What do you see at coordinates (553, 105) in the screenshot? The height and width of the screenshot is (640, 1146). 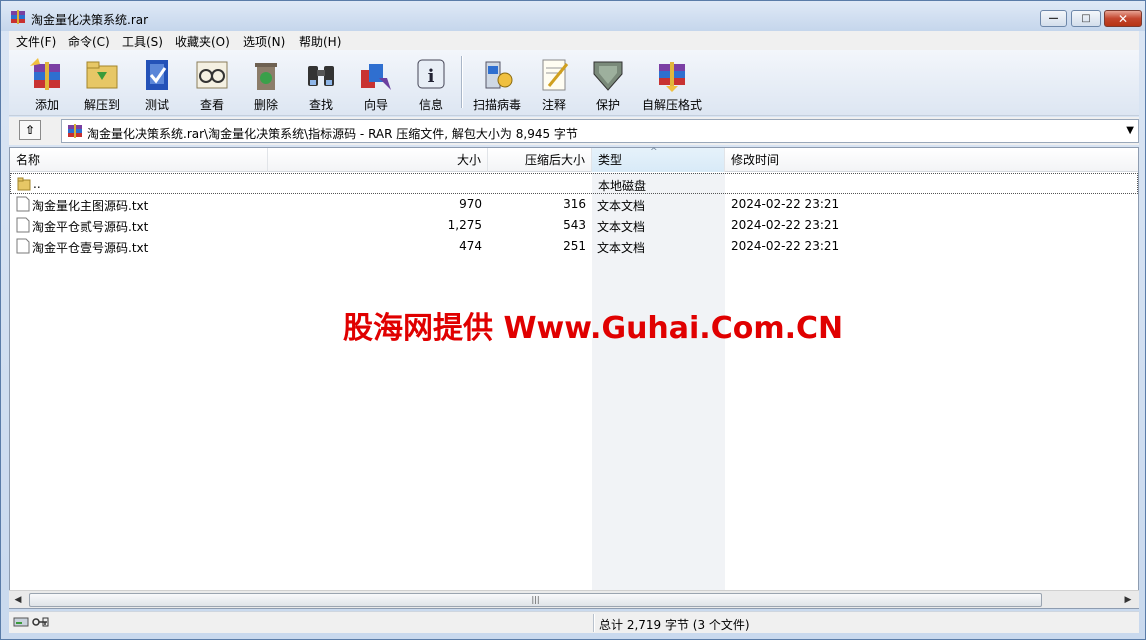 I see `comment-label: 注释` at bounding box center [553, 105].